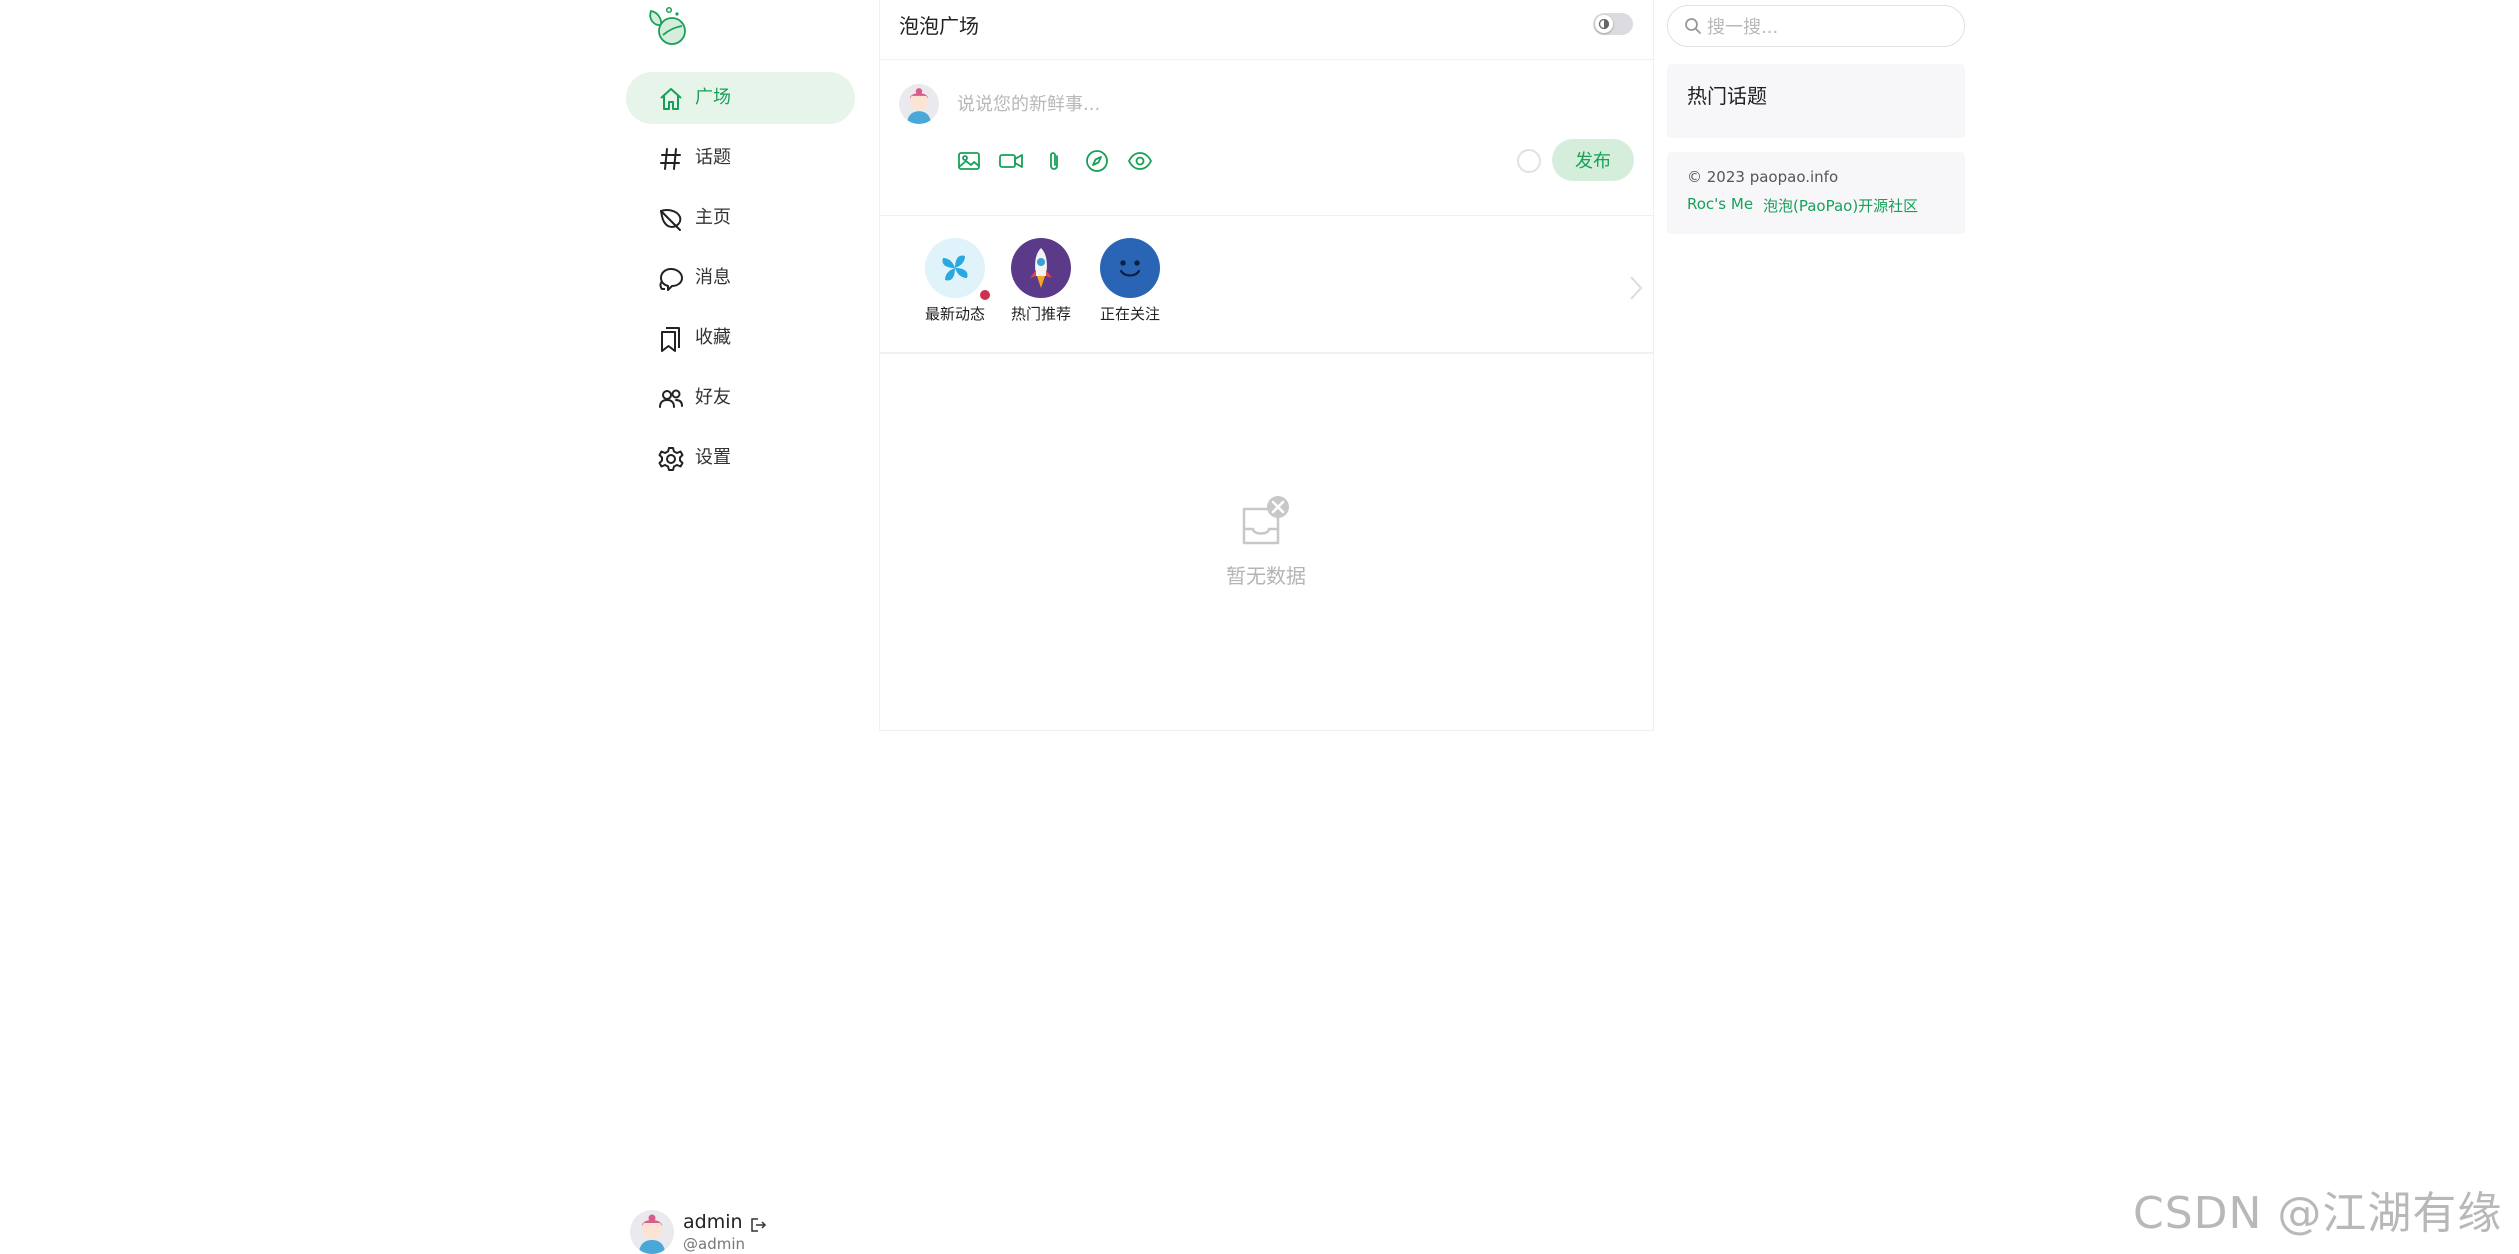 The height and width of the screenshot is (1254, 2519). What do you see at coordinates (671, 459) in the screenshot?
I see `gear-icon` at bounding box center [671, 459].